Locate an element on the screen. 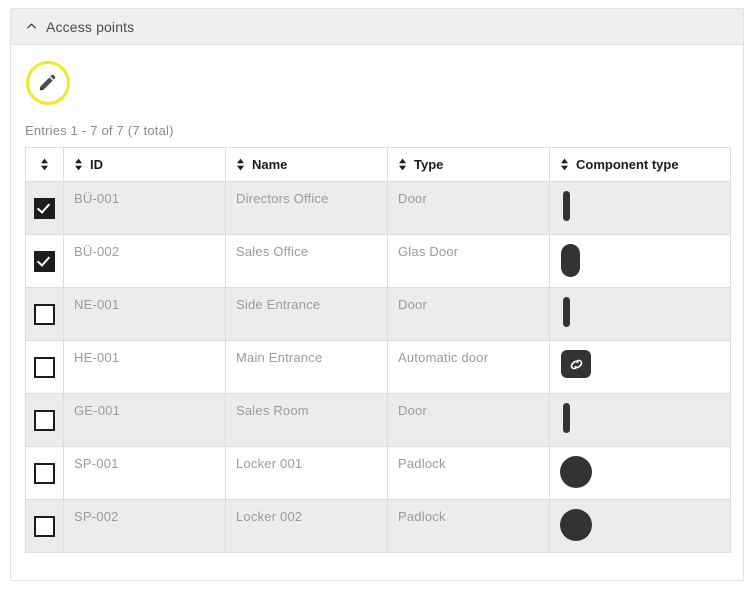 This screenshot has height=595, width=754. column-header-component-type: Component type is located at coordinates (640, 164).